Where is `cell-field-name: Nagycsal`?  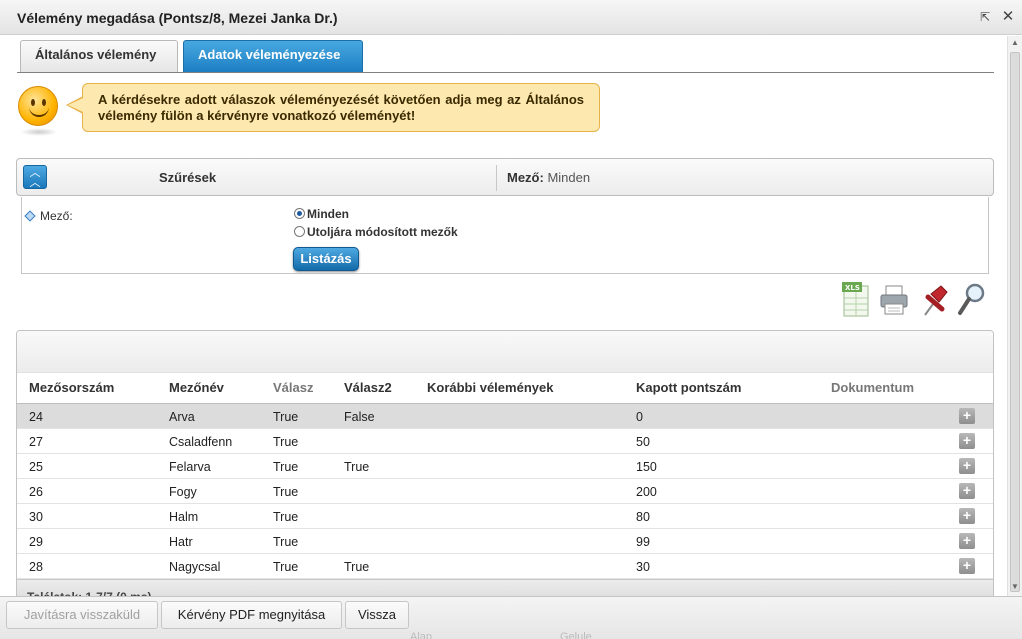 cell-field-name: Nagycsal is located at coordinates (195, 567).